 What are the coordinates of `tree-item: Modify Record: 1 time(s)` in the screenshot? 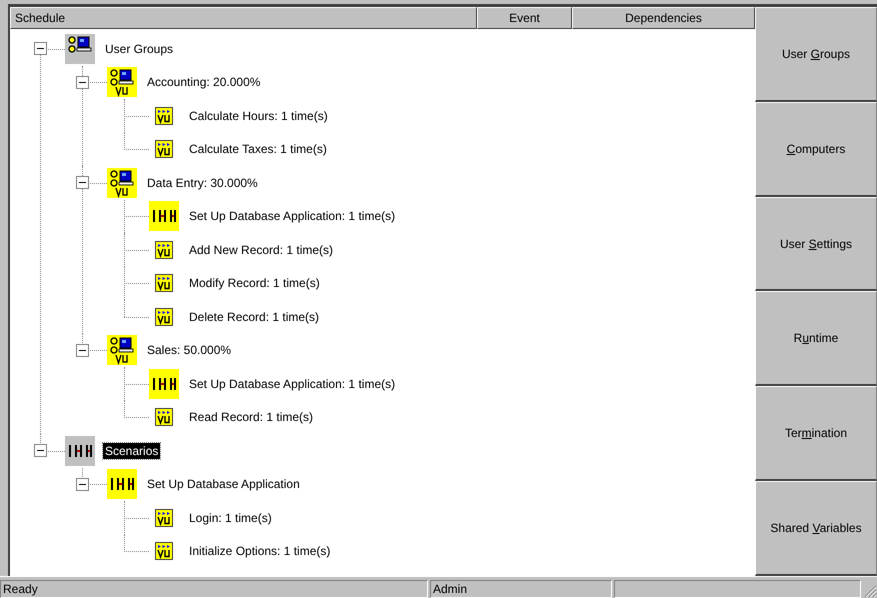 It's located at (254, 283).